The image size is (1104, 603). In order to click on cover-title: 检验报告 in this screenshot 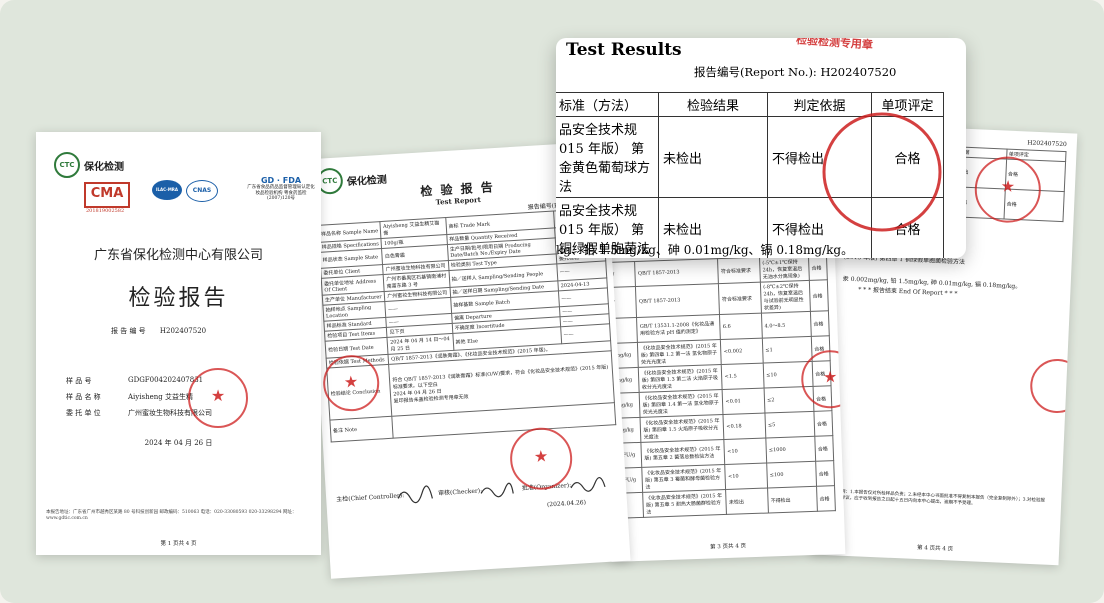, I will do `click(178, 298)`.